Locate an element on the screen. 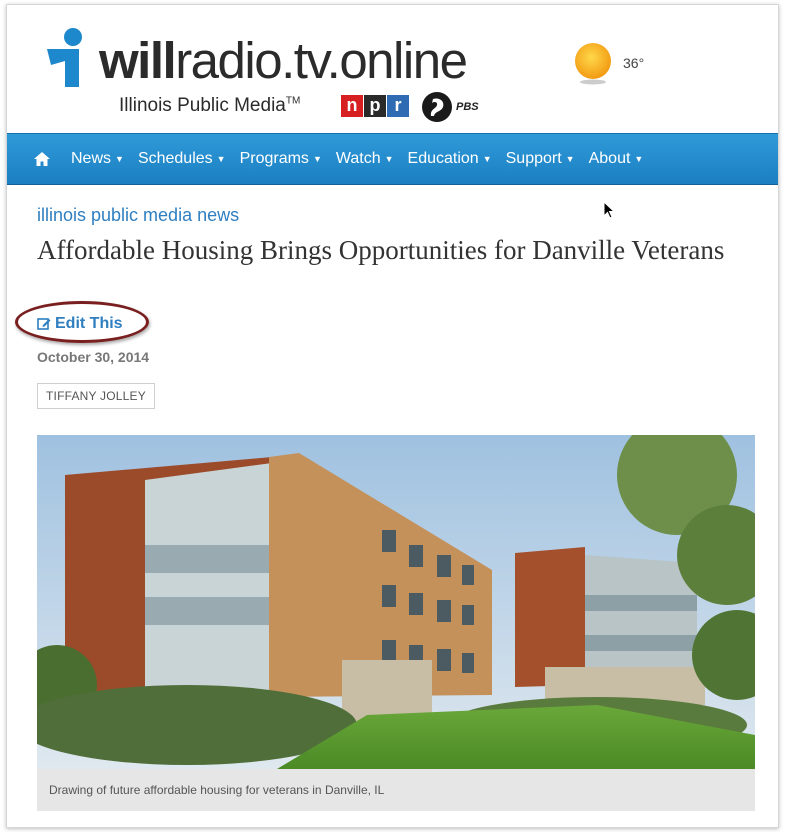  edit-this-link: Edit This is located at coordinates (80, 324).